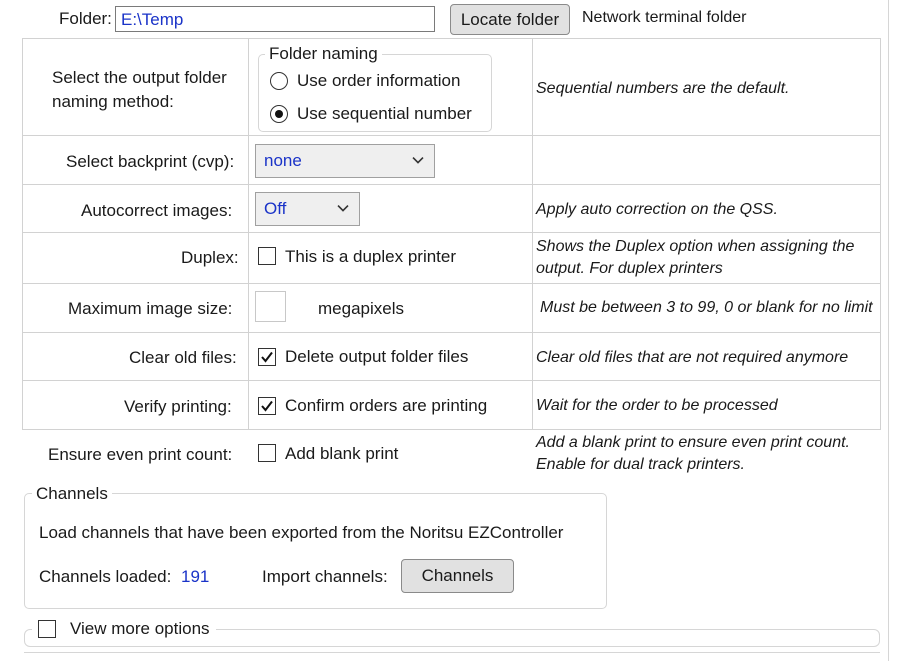 This screenshot has height=661, width=899. Describe the element at coordinates (663, 88) in the screenshot. I see `naming-note: Sequential numbers are the default.` at that location.